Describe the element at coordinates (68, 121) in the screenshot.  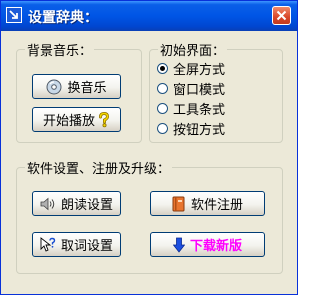
I see `start-play-label: 开始播放` at that location.